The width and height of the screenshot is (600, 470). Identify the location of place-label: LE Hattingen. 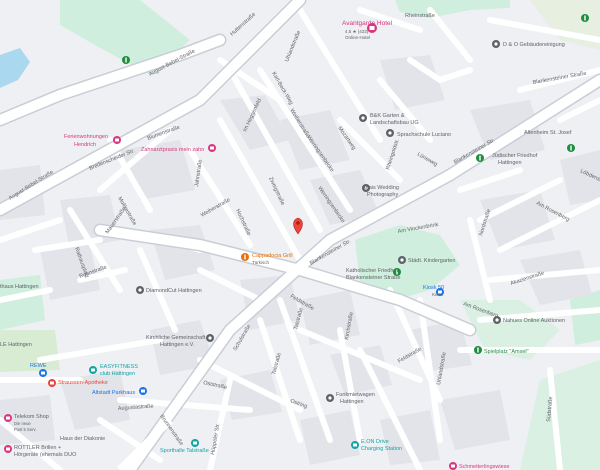
(16, 345).